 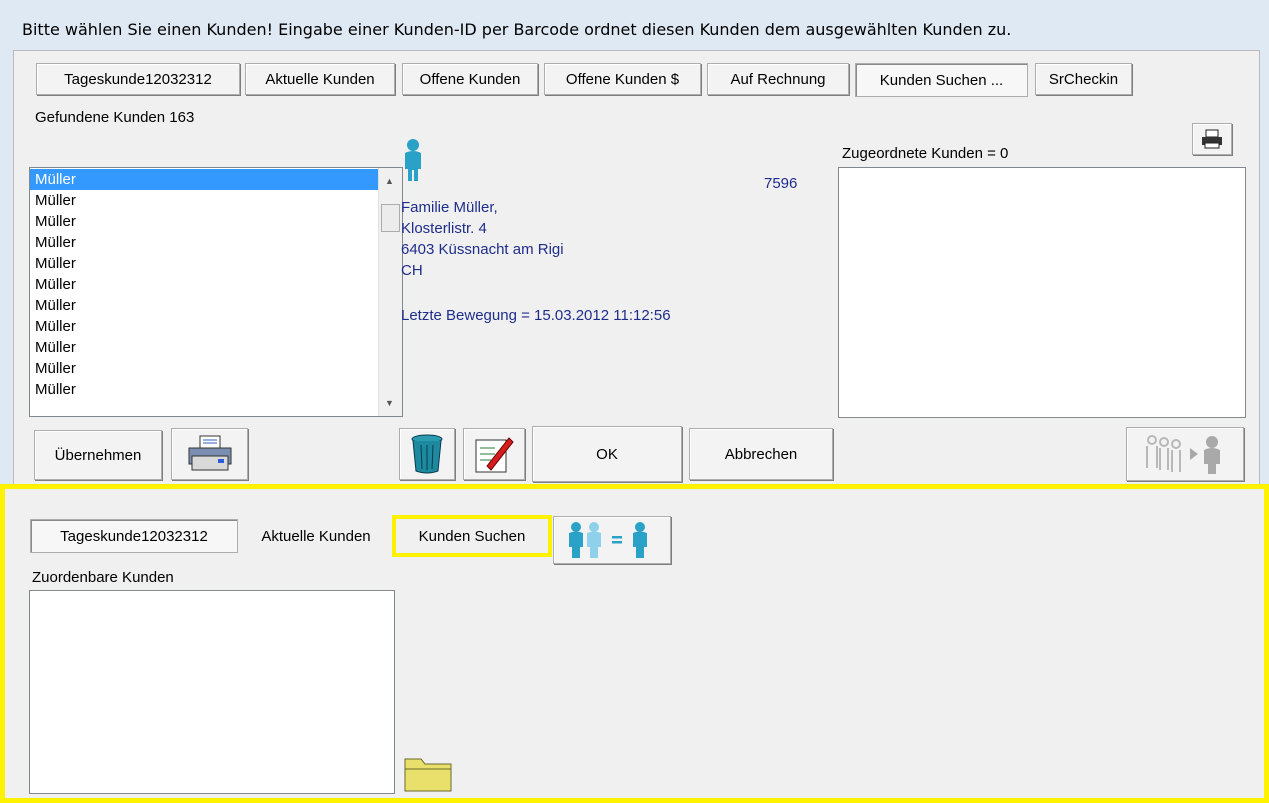 I want to click on edit-icon, so click(x=494, y=455).